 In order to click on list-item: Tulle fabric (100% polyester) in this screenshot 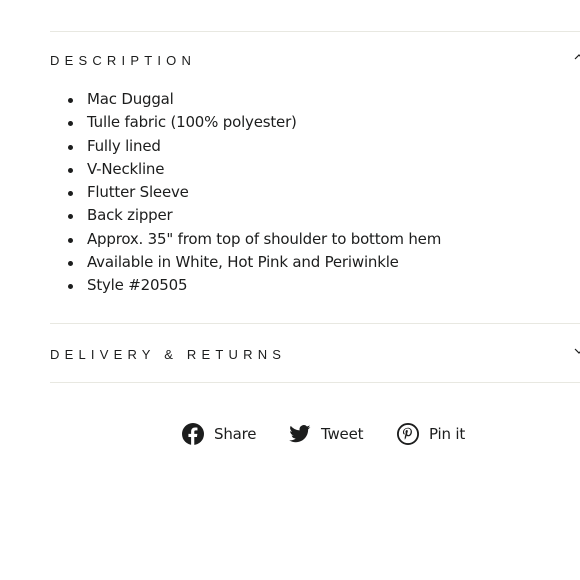, I will do `click(254, 122)`.